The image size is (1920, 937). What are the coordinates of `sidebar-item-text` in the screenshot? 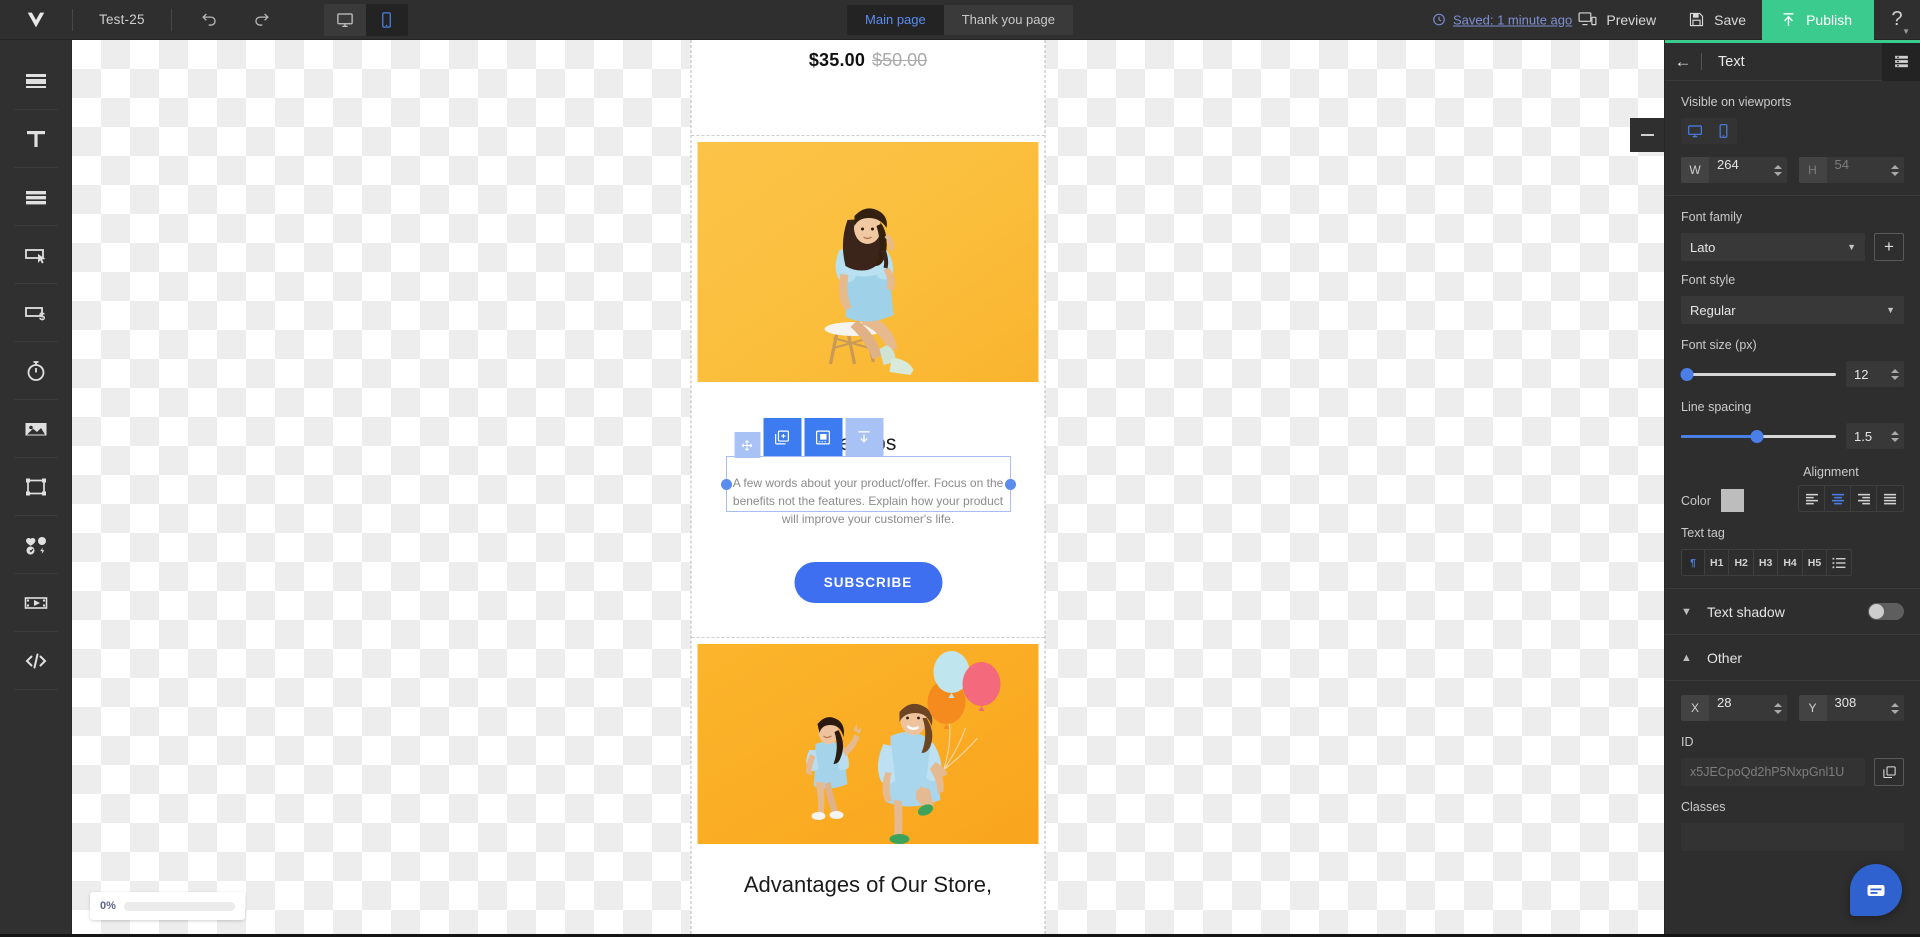 It's located at (36, 139).